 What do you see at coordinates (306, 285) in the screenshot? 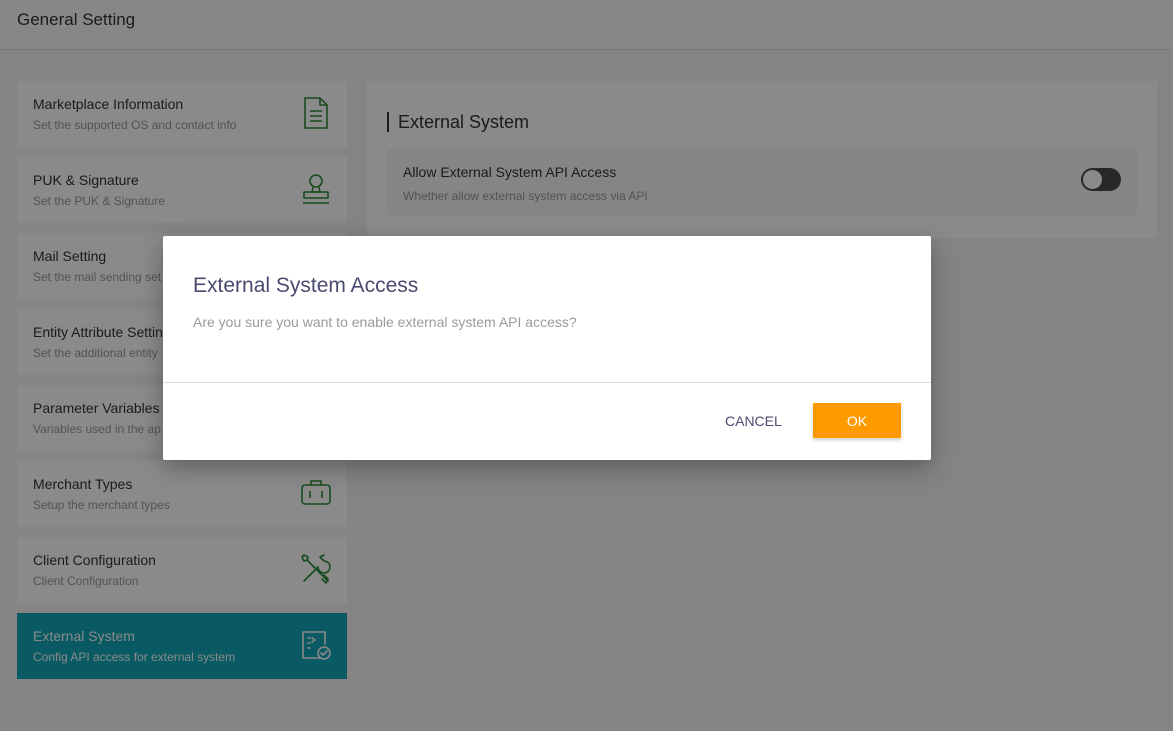
I see `dialog-title: External System Access` at bounding box center [306, 285].